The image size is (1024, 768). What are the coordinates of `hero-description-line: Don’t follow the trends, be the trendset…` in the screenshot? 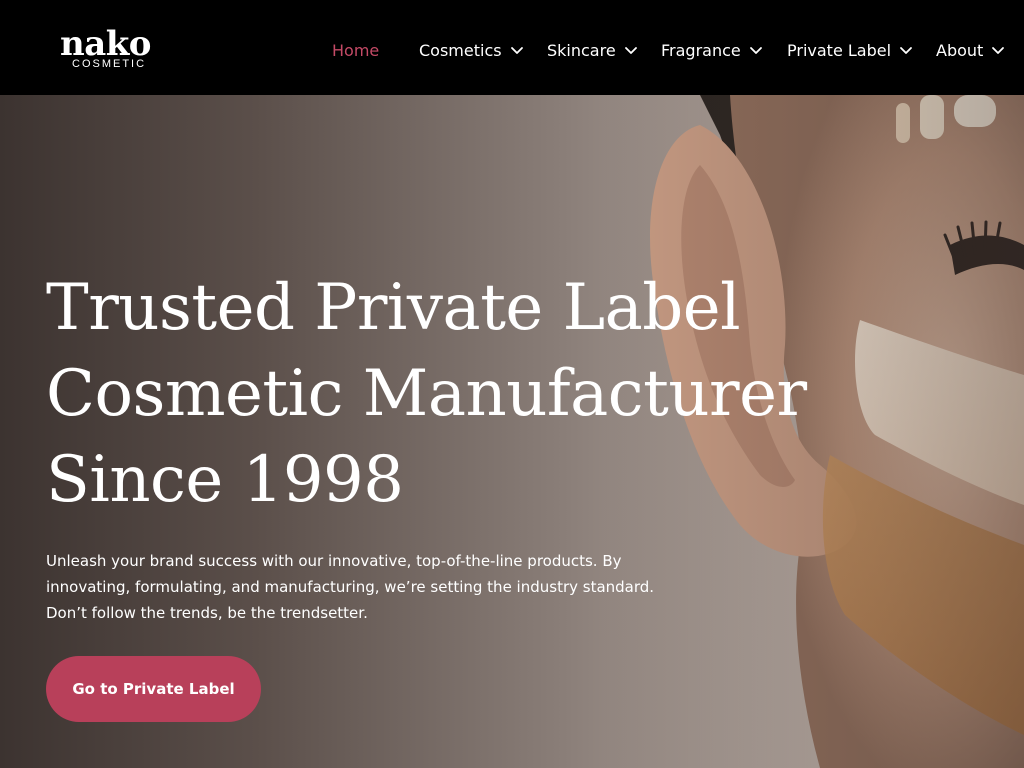 It's located at (207, 613).